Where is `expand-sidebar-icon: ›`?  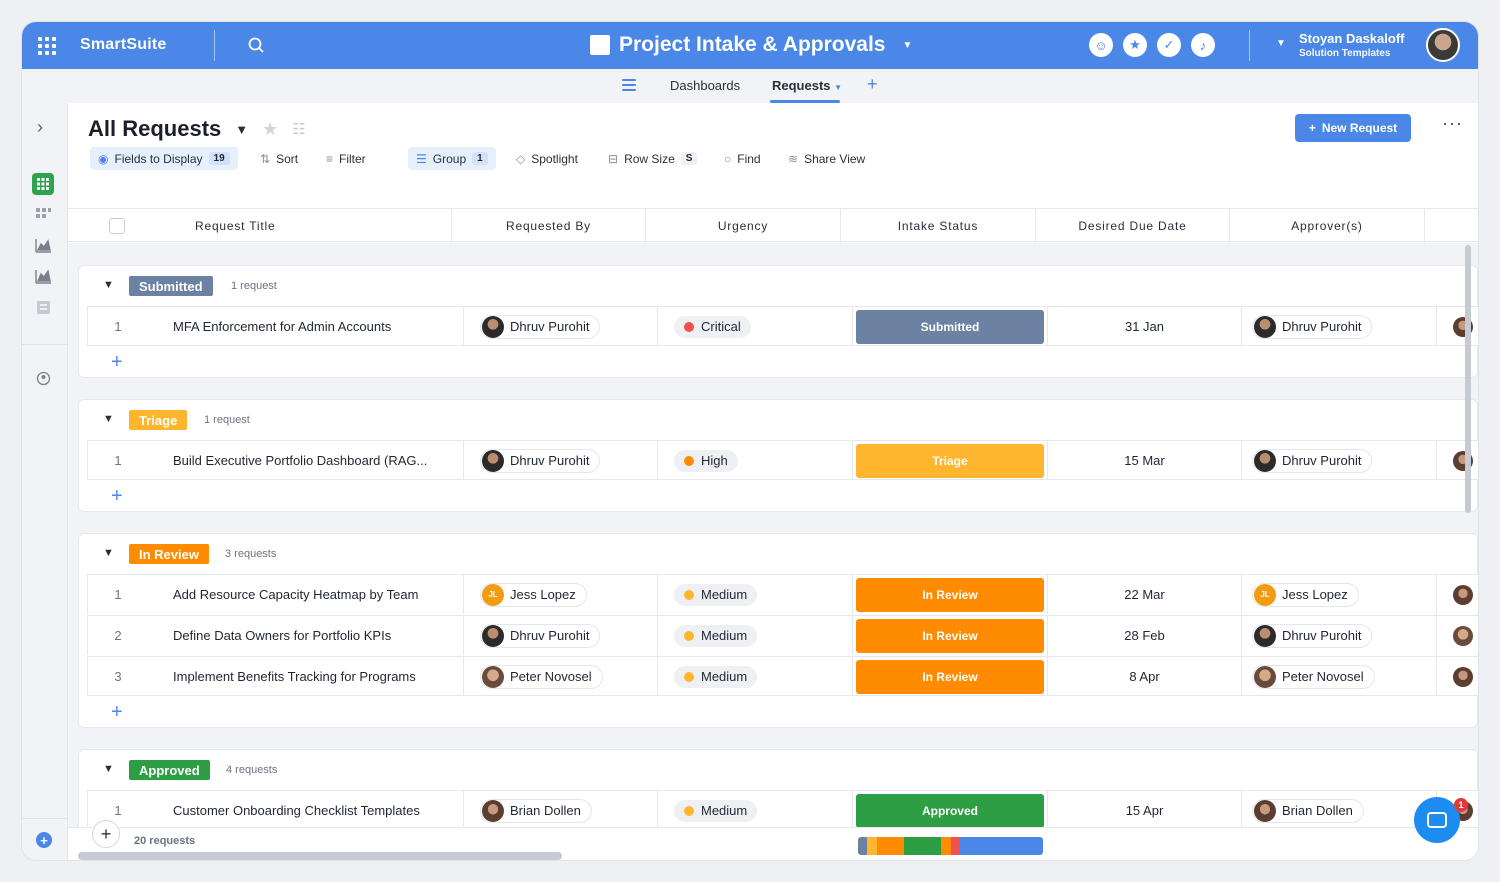
expand-sidebar-icon: › is located at coordinates (40, 127).